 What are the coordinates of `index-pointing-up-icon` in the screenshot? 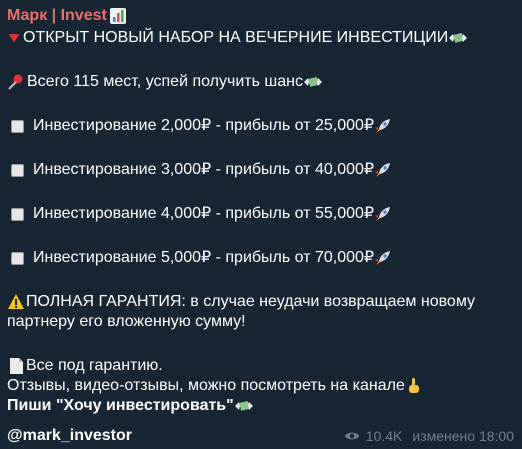 It's located at (413, 385).